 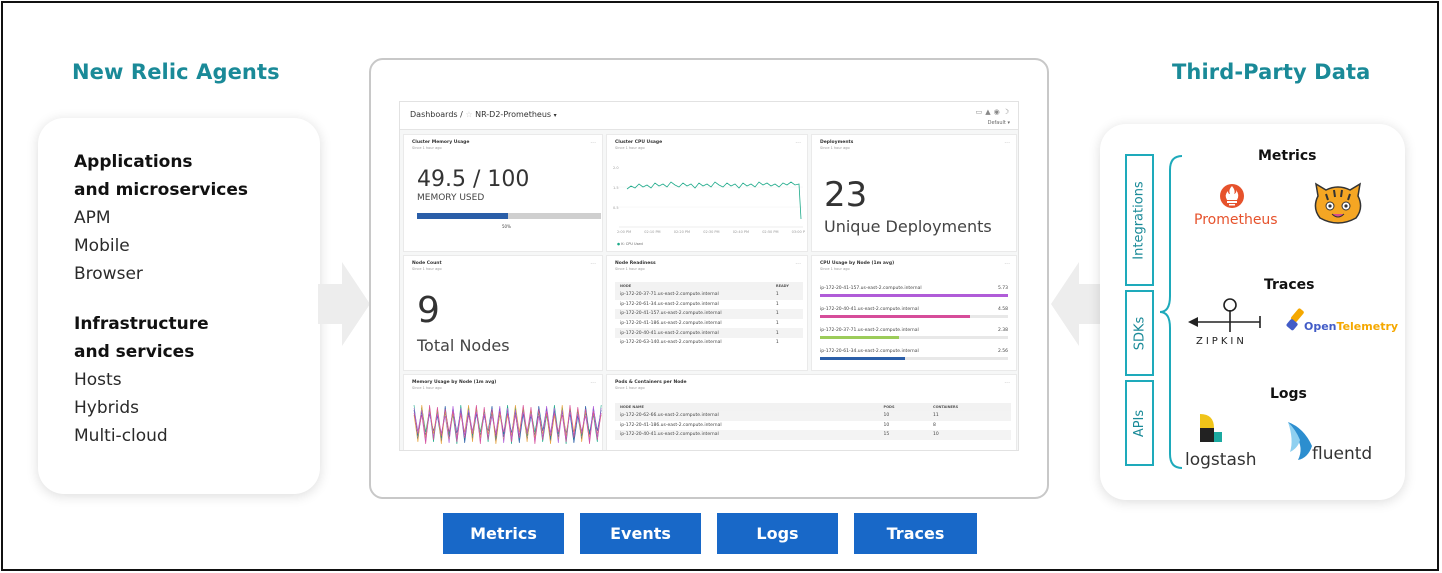 I want to click on column-header: NODE NAME, so click(x=747, y=407).